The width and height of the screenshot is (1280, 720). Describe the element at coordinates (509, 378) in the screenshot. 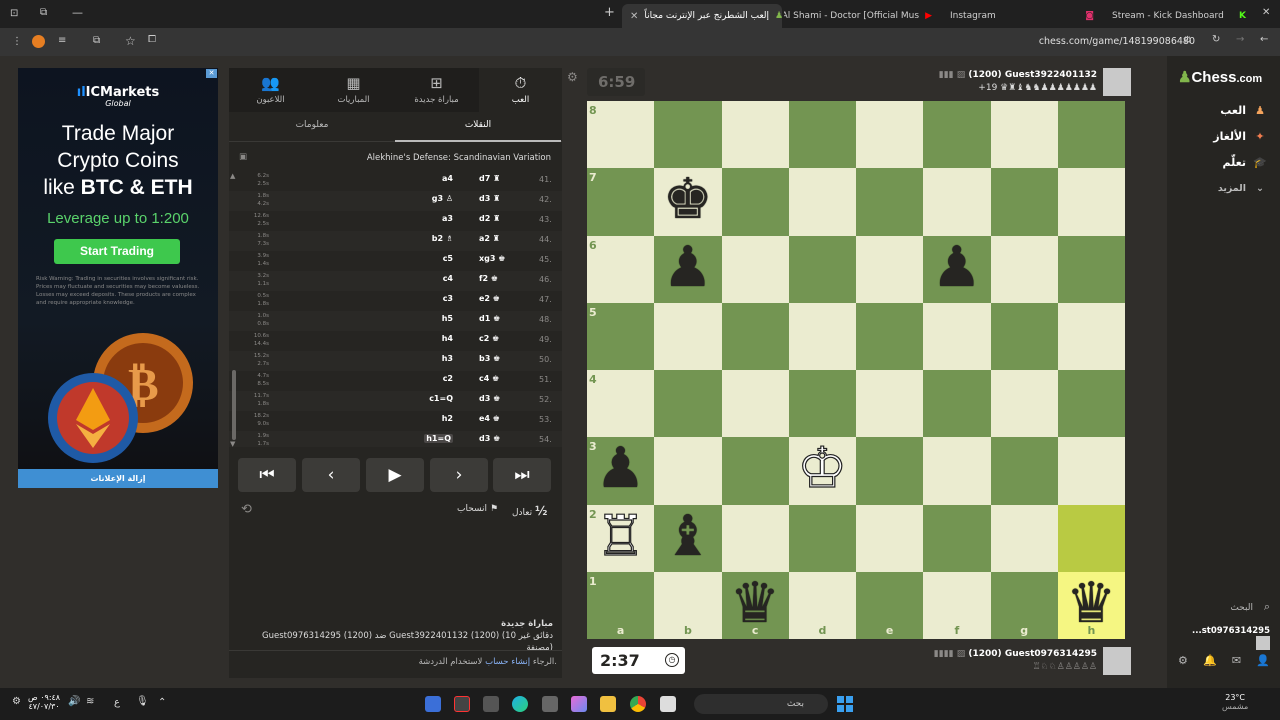

I see `white-move: c4 ♚` at that location.